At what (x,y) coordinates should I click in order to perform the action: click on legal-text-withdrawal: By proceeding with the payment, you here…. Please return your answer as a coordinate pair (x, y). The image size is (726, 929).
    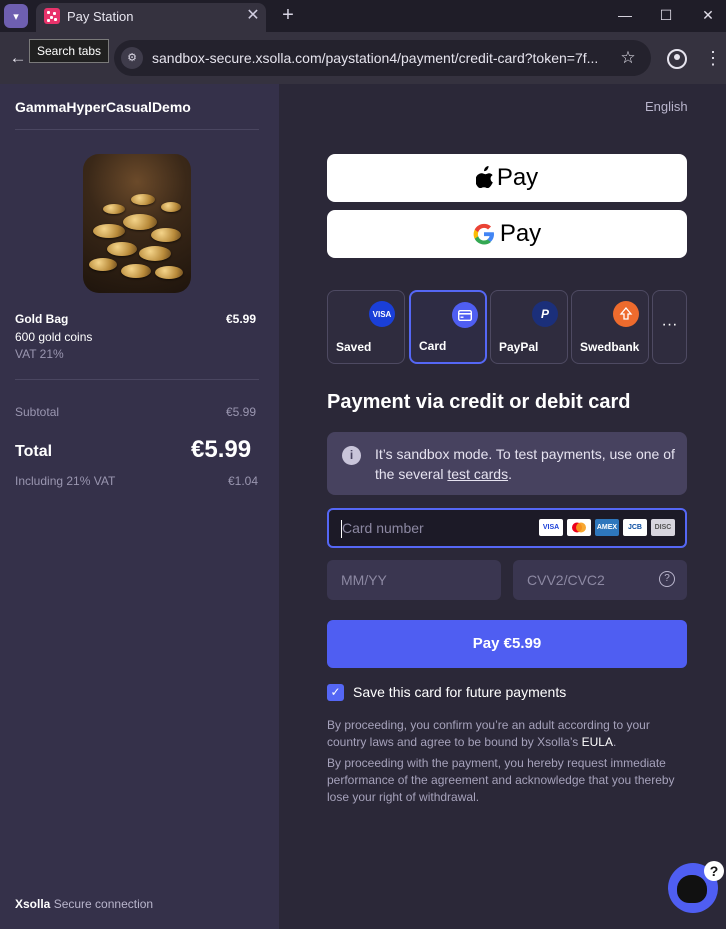
    Looking at the image, I should click on (501, 780).